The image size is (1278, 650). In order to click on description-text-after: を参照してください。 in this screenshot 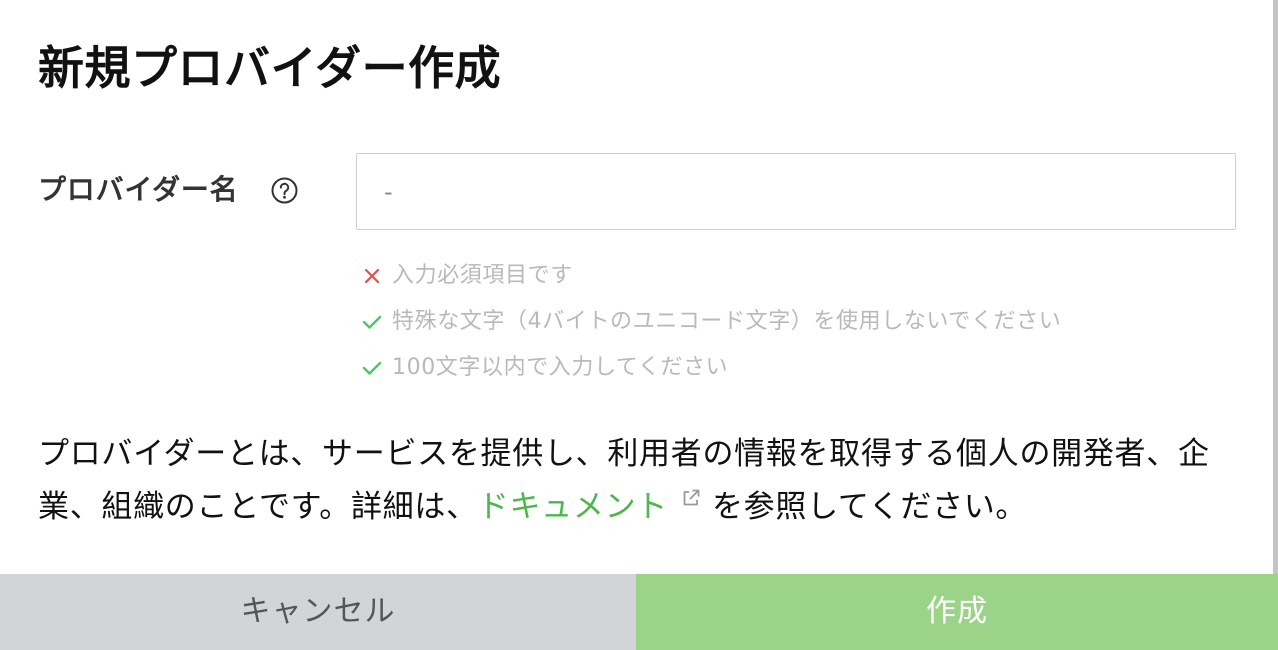, I will do `click(869, 507)`.